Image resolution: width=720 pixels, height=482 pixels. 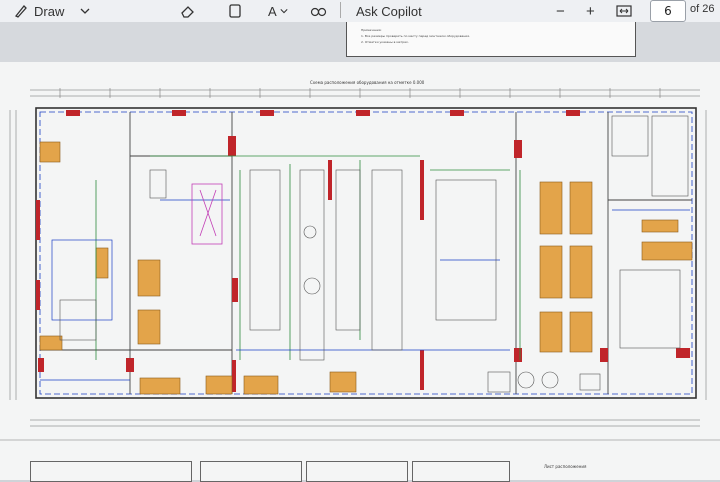 I want to click on read-aloud-icon, so click(x=319, y=11).